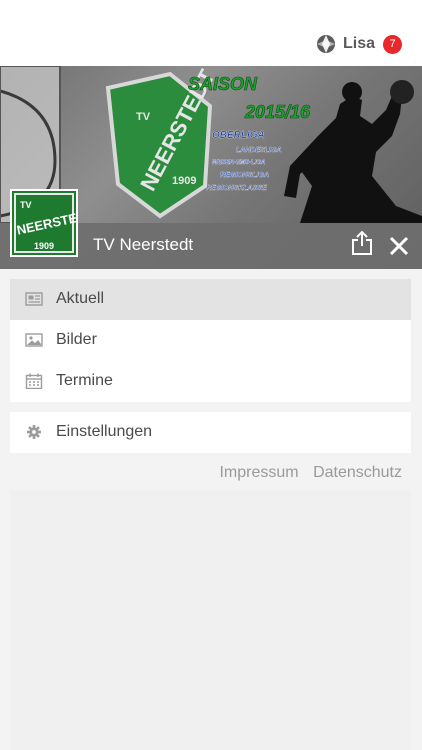  I want to click on league-label: REGIONSLIGA, so click(244, 175).